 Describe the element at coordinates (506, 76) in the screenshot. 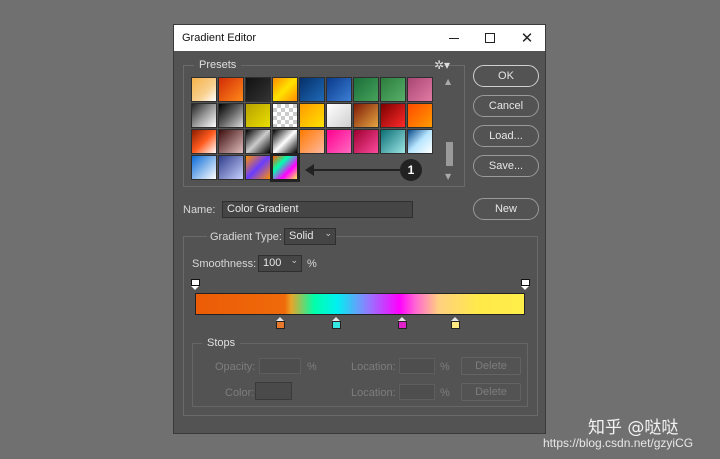

I see `ok-button: OK` at that location.